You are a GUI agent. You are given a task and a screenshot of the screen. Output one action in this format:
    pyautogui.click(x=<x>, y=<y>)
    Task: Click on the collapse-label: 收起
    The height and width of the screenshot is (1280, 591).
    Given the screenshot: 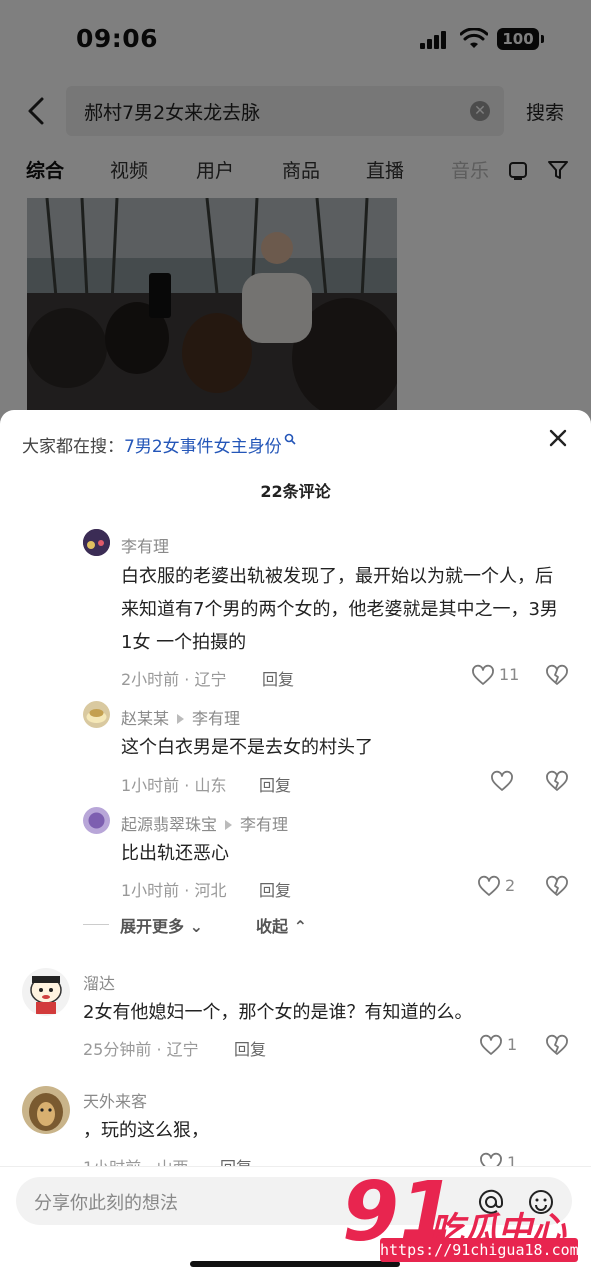 What is the action you would take?
    pyautogui.click(x=272, y=926)
    